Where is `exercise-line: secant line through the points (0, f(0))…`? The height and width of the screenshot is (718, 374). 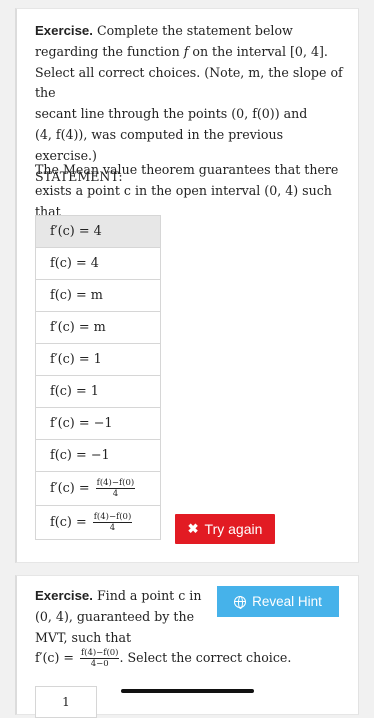
exercise-line: secant line through the points (0, f(0))… is located at coordinates (171, 114).